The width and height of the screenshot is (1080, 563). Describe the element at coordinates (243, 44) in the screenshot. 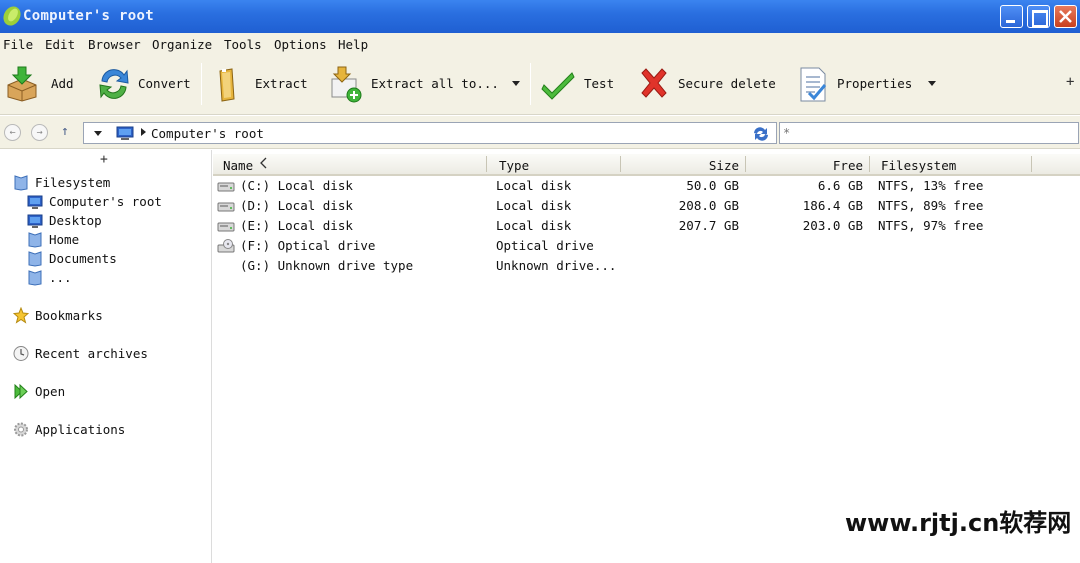

I see `menu-tools: Tools` at that location.